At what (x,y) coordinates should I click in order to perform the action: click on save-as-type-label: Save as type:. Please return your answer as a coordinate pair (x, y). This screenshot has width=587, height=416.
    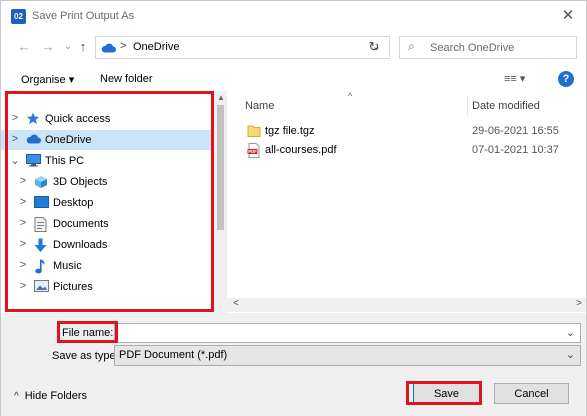
    Looking at the image, I should click on (85, 356).